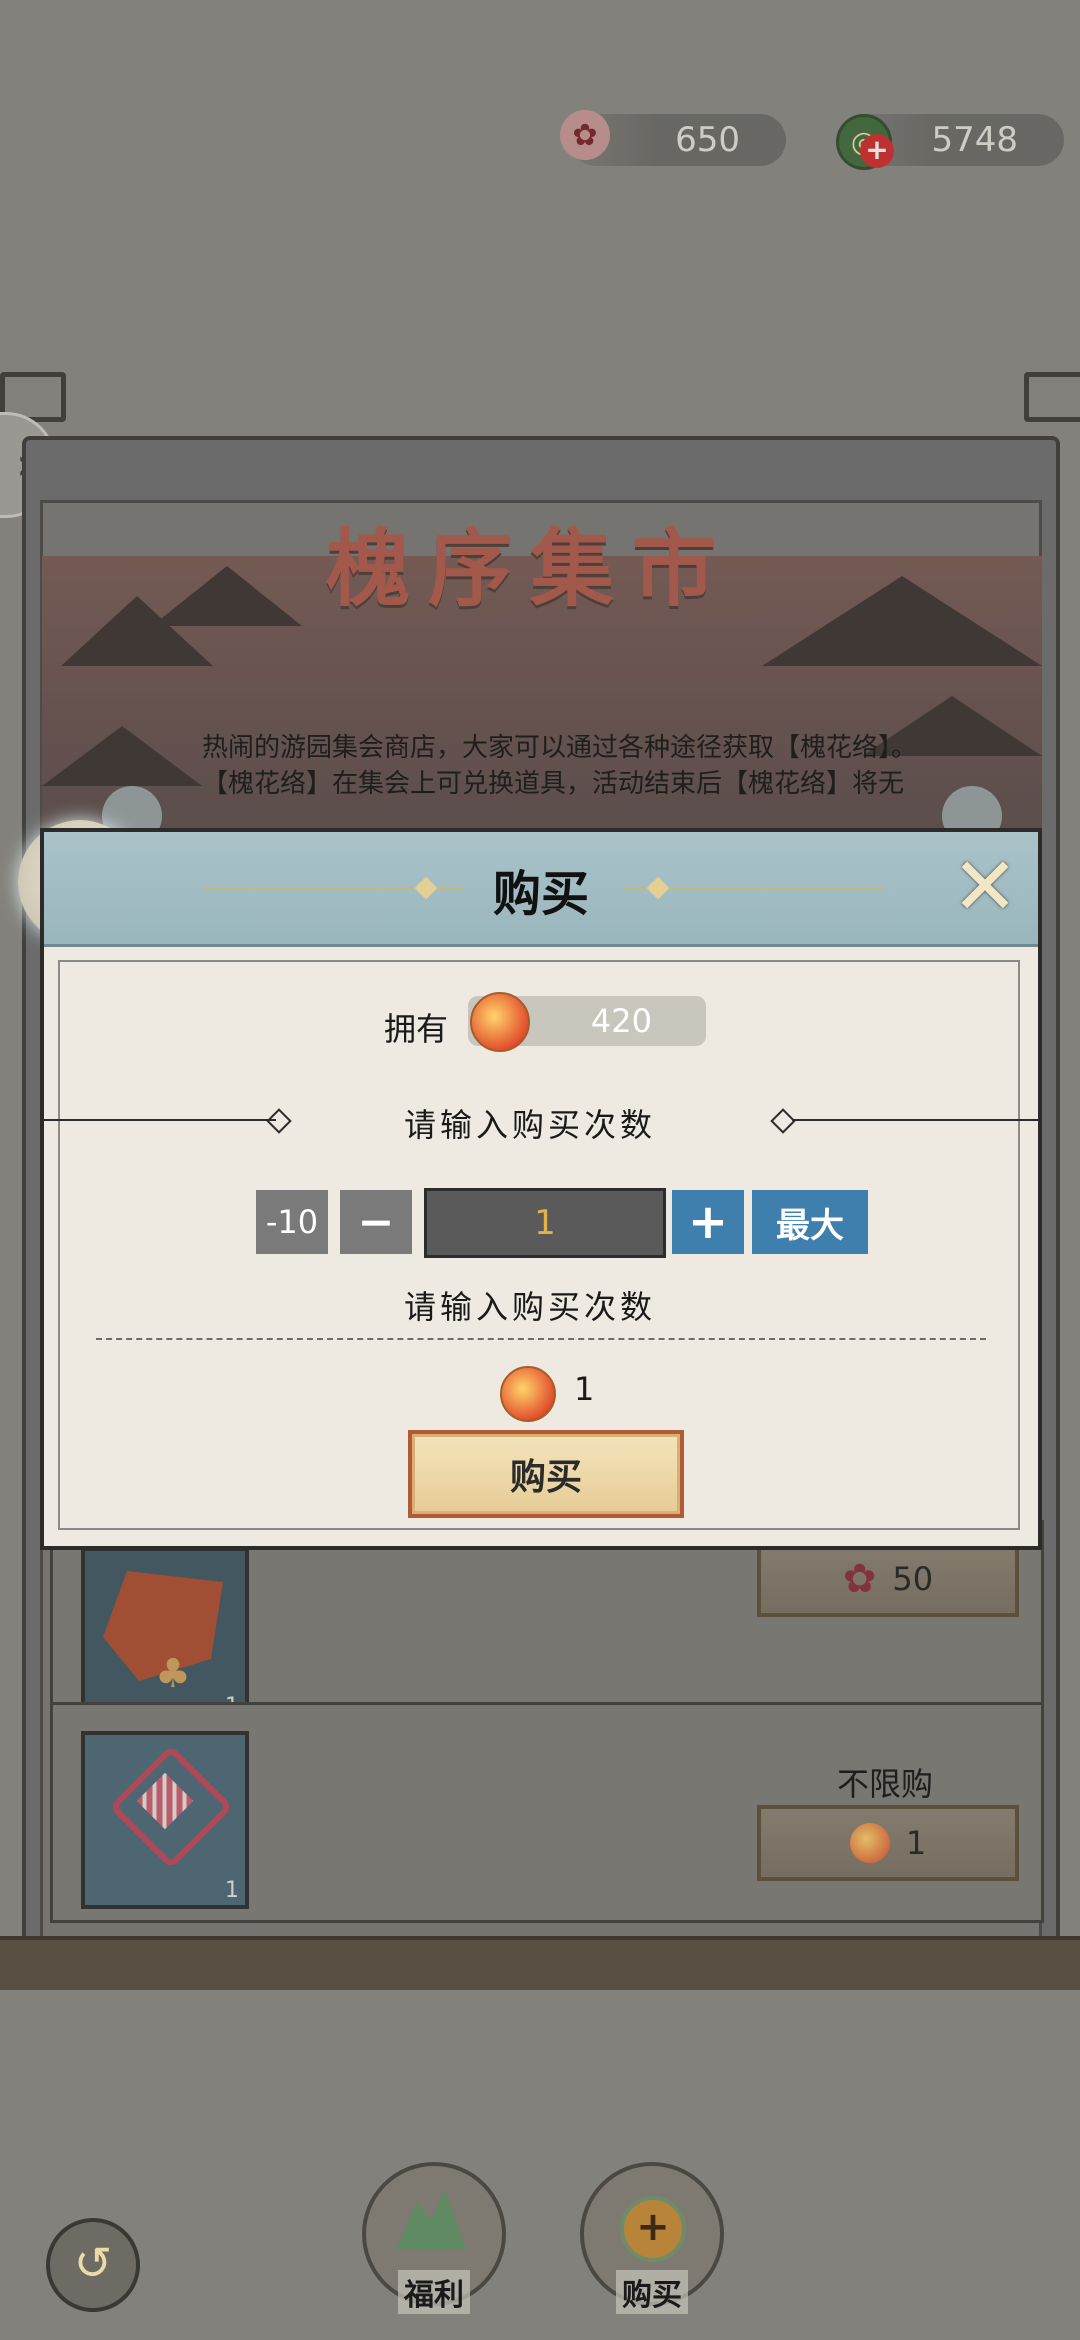  I want to click on close-icon: ✕, so click(985, 887).